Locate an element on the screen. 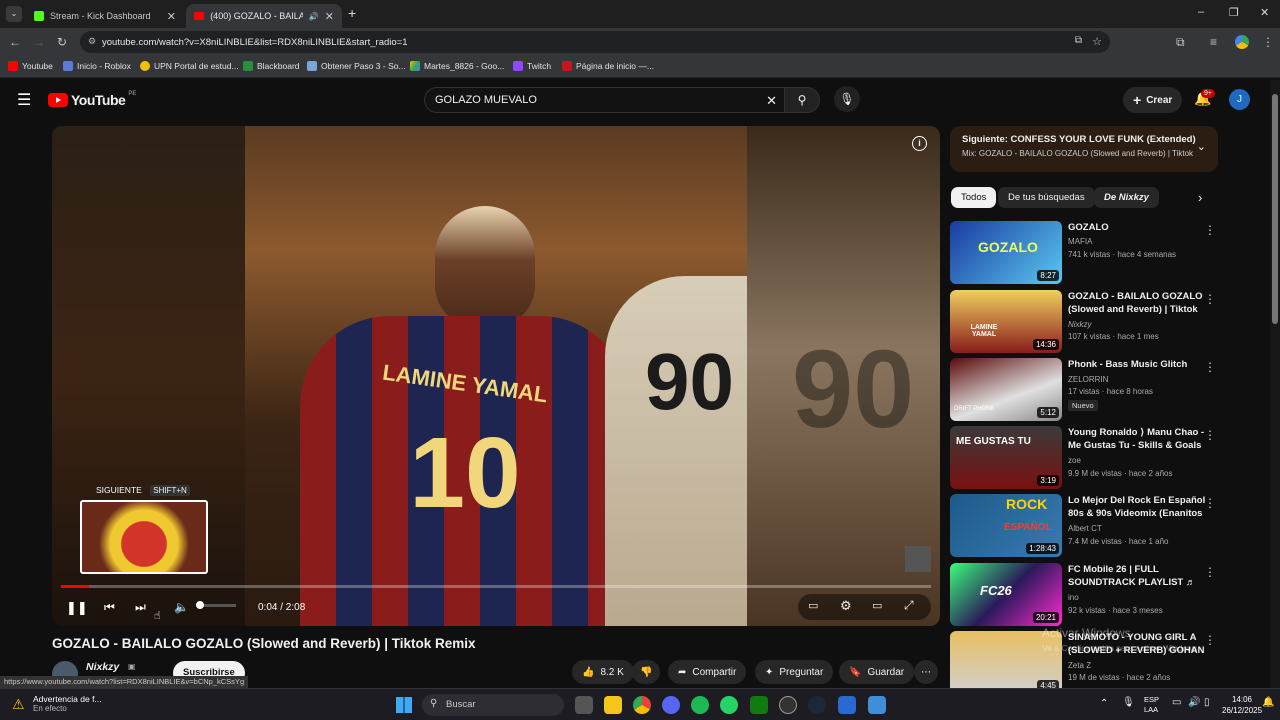 This screenshot has width=1280, height=720. tab-search-button: ⌄ is located at coordinates (14, 14).